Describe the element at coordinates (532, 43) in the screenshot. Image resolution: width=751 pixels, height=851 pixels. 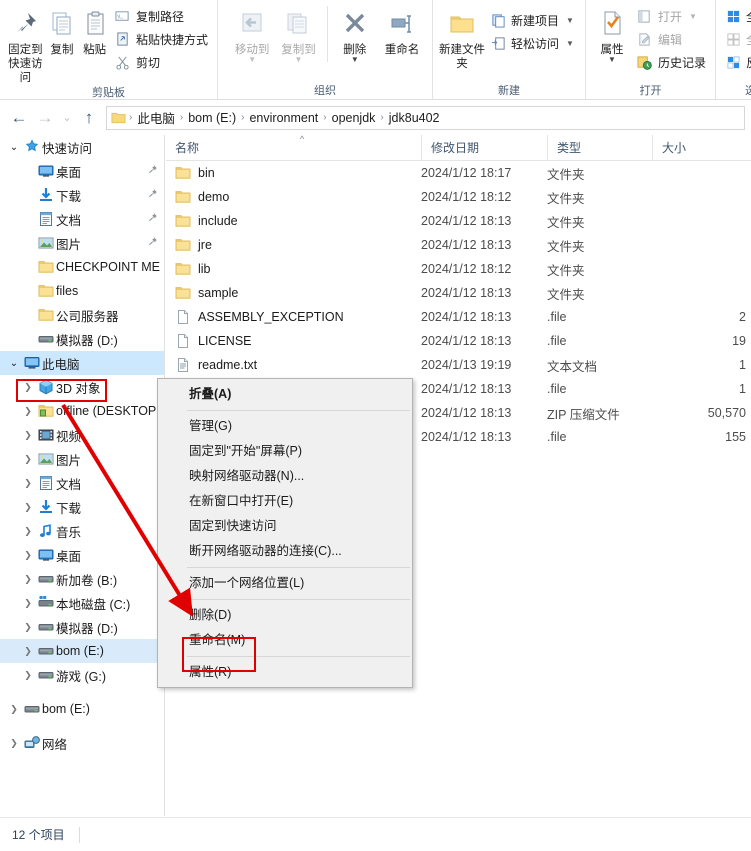
I see `easy-access-button: 轻松访问 ▼` at that location.